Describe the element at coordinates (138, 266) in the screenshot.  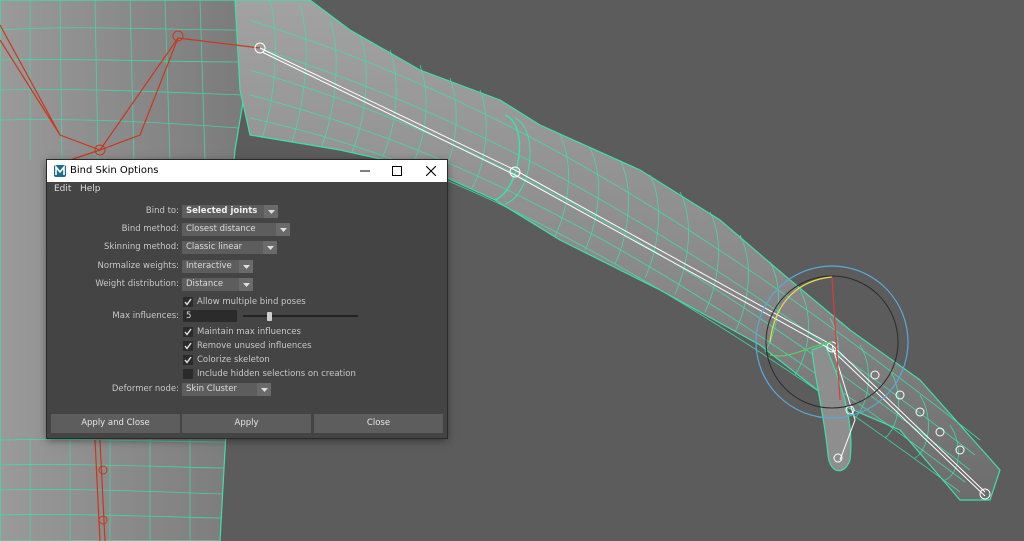
I see `normalize-weights-label: Normalize weights:` at that location.